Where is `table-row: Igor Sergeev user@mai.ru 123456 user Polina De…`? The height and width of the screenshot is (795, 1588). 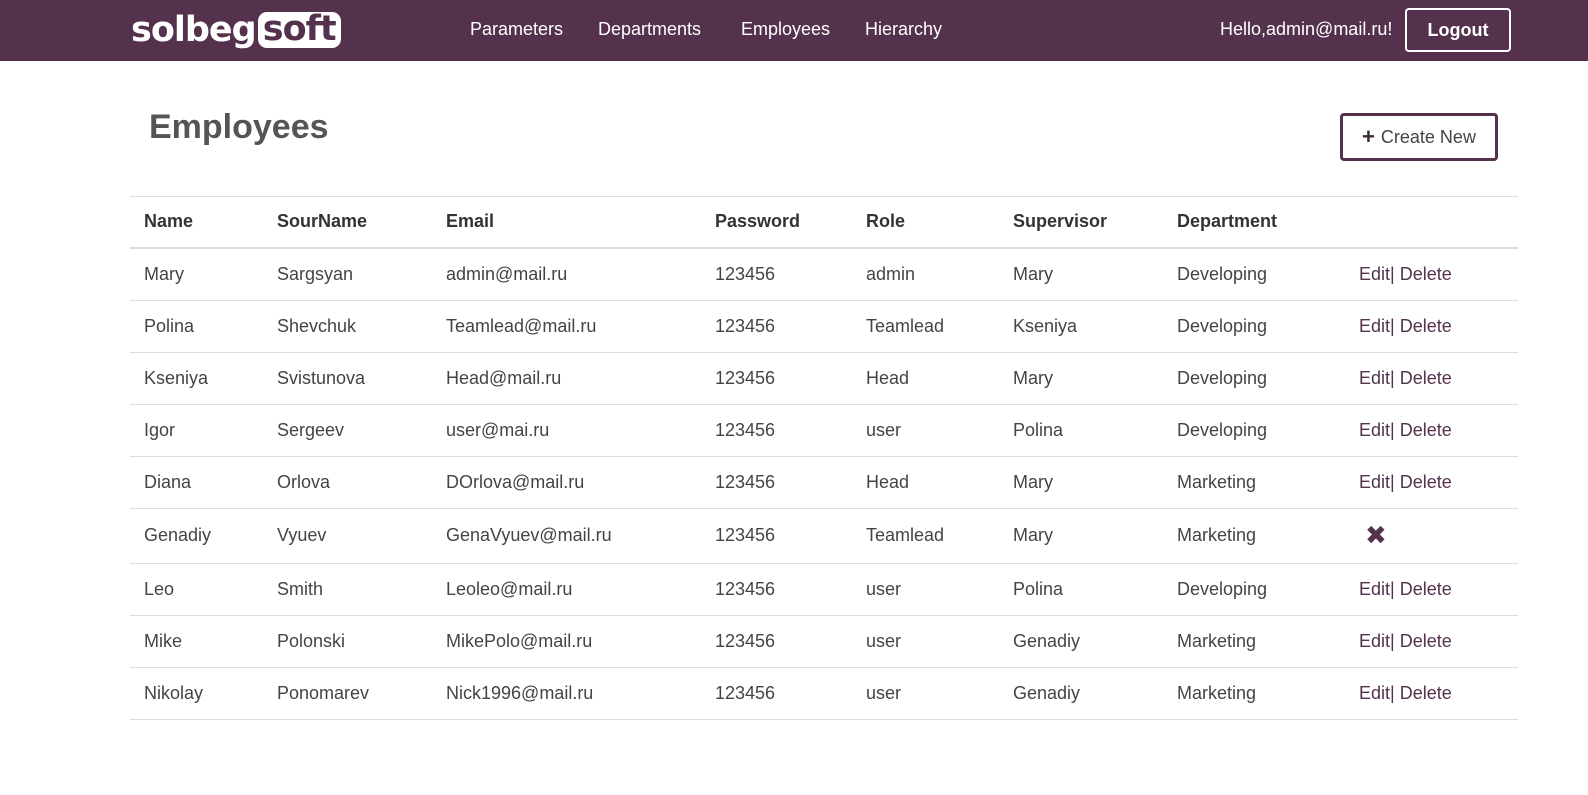 table-row: Igor Sergeev user@mai.ru 123456 user Polina De… is located at coordinates (824, 430).